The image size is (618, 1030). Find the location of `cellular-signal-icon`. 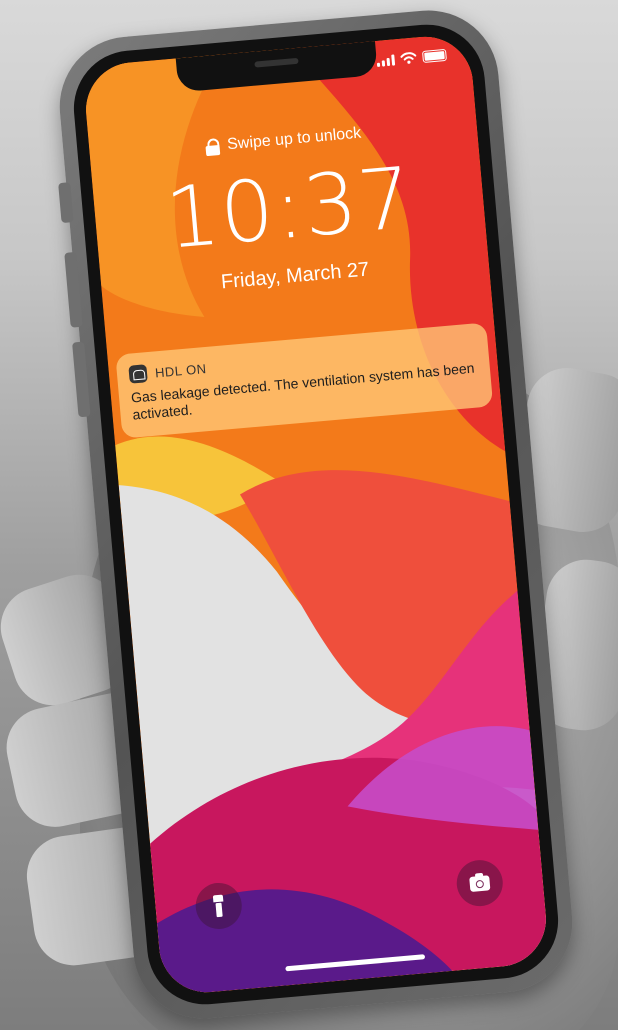

cellular-signal-icon is located at coordinates (386, 60).